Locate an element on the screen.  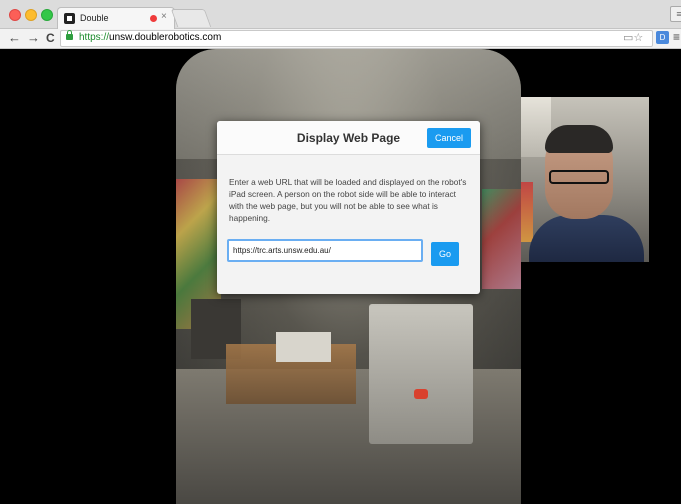
maximize-window-button is located at coordinates (47, 15).